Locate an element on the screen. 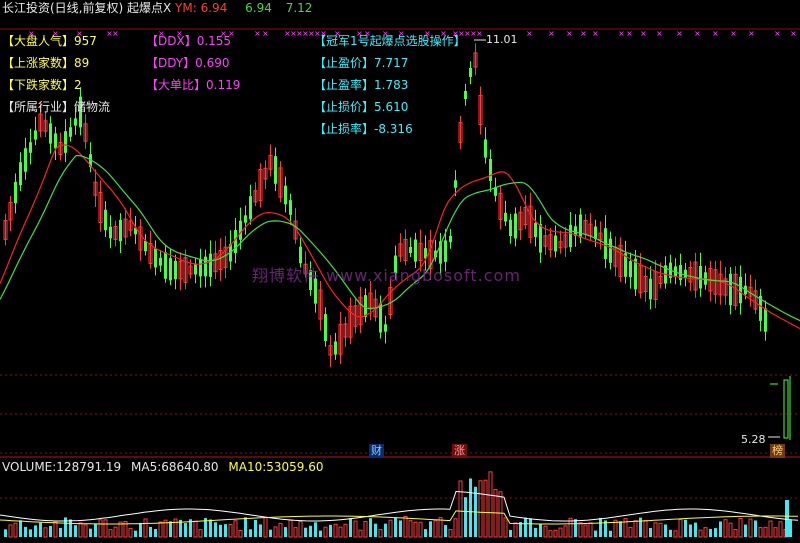 The height and width of the screenshot is (543, 800). take-profit-rate-row: 【止盈率】1.783 is located at coordinates (361, 85).